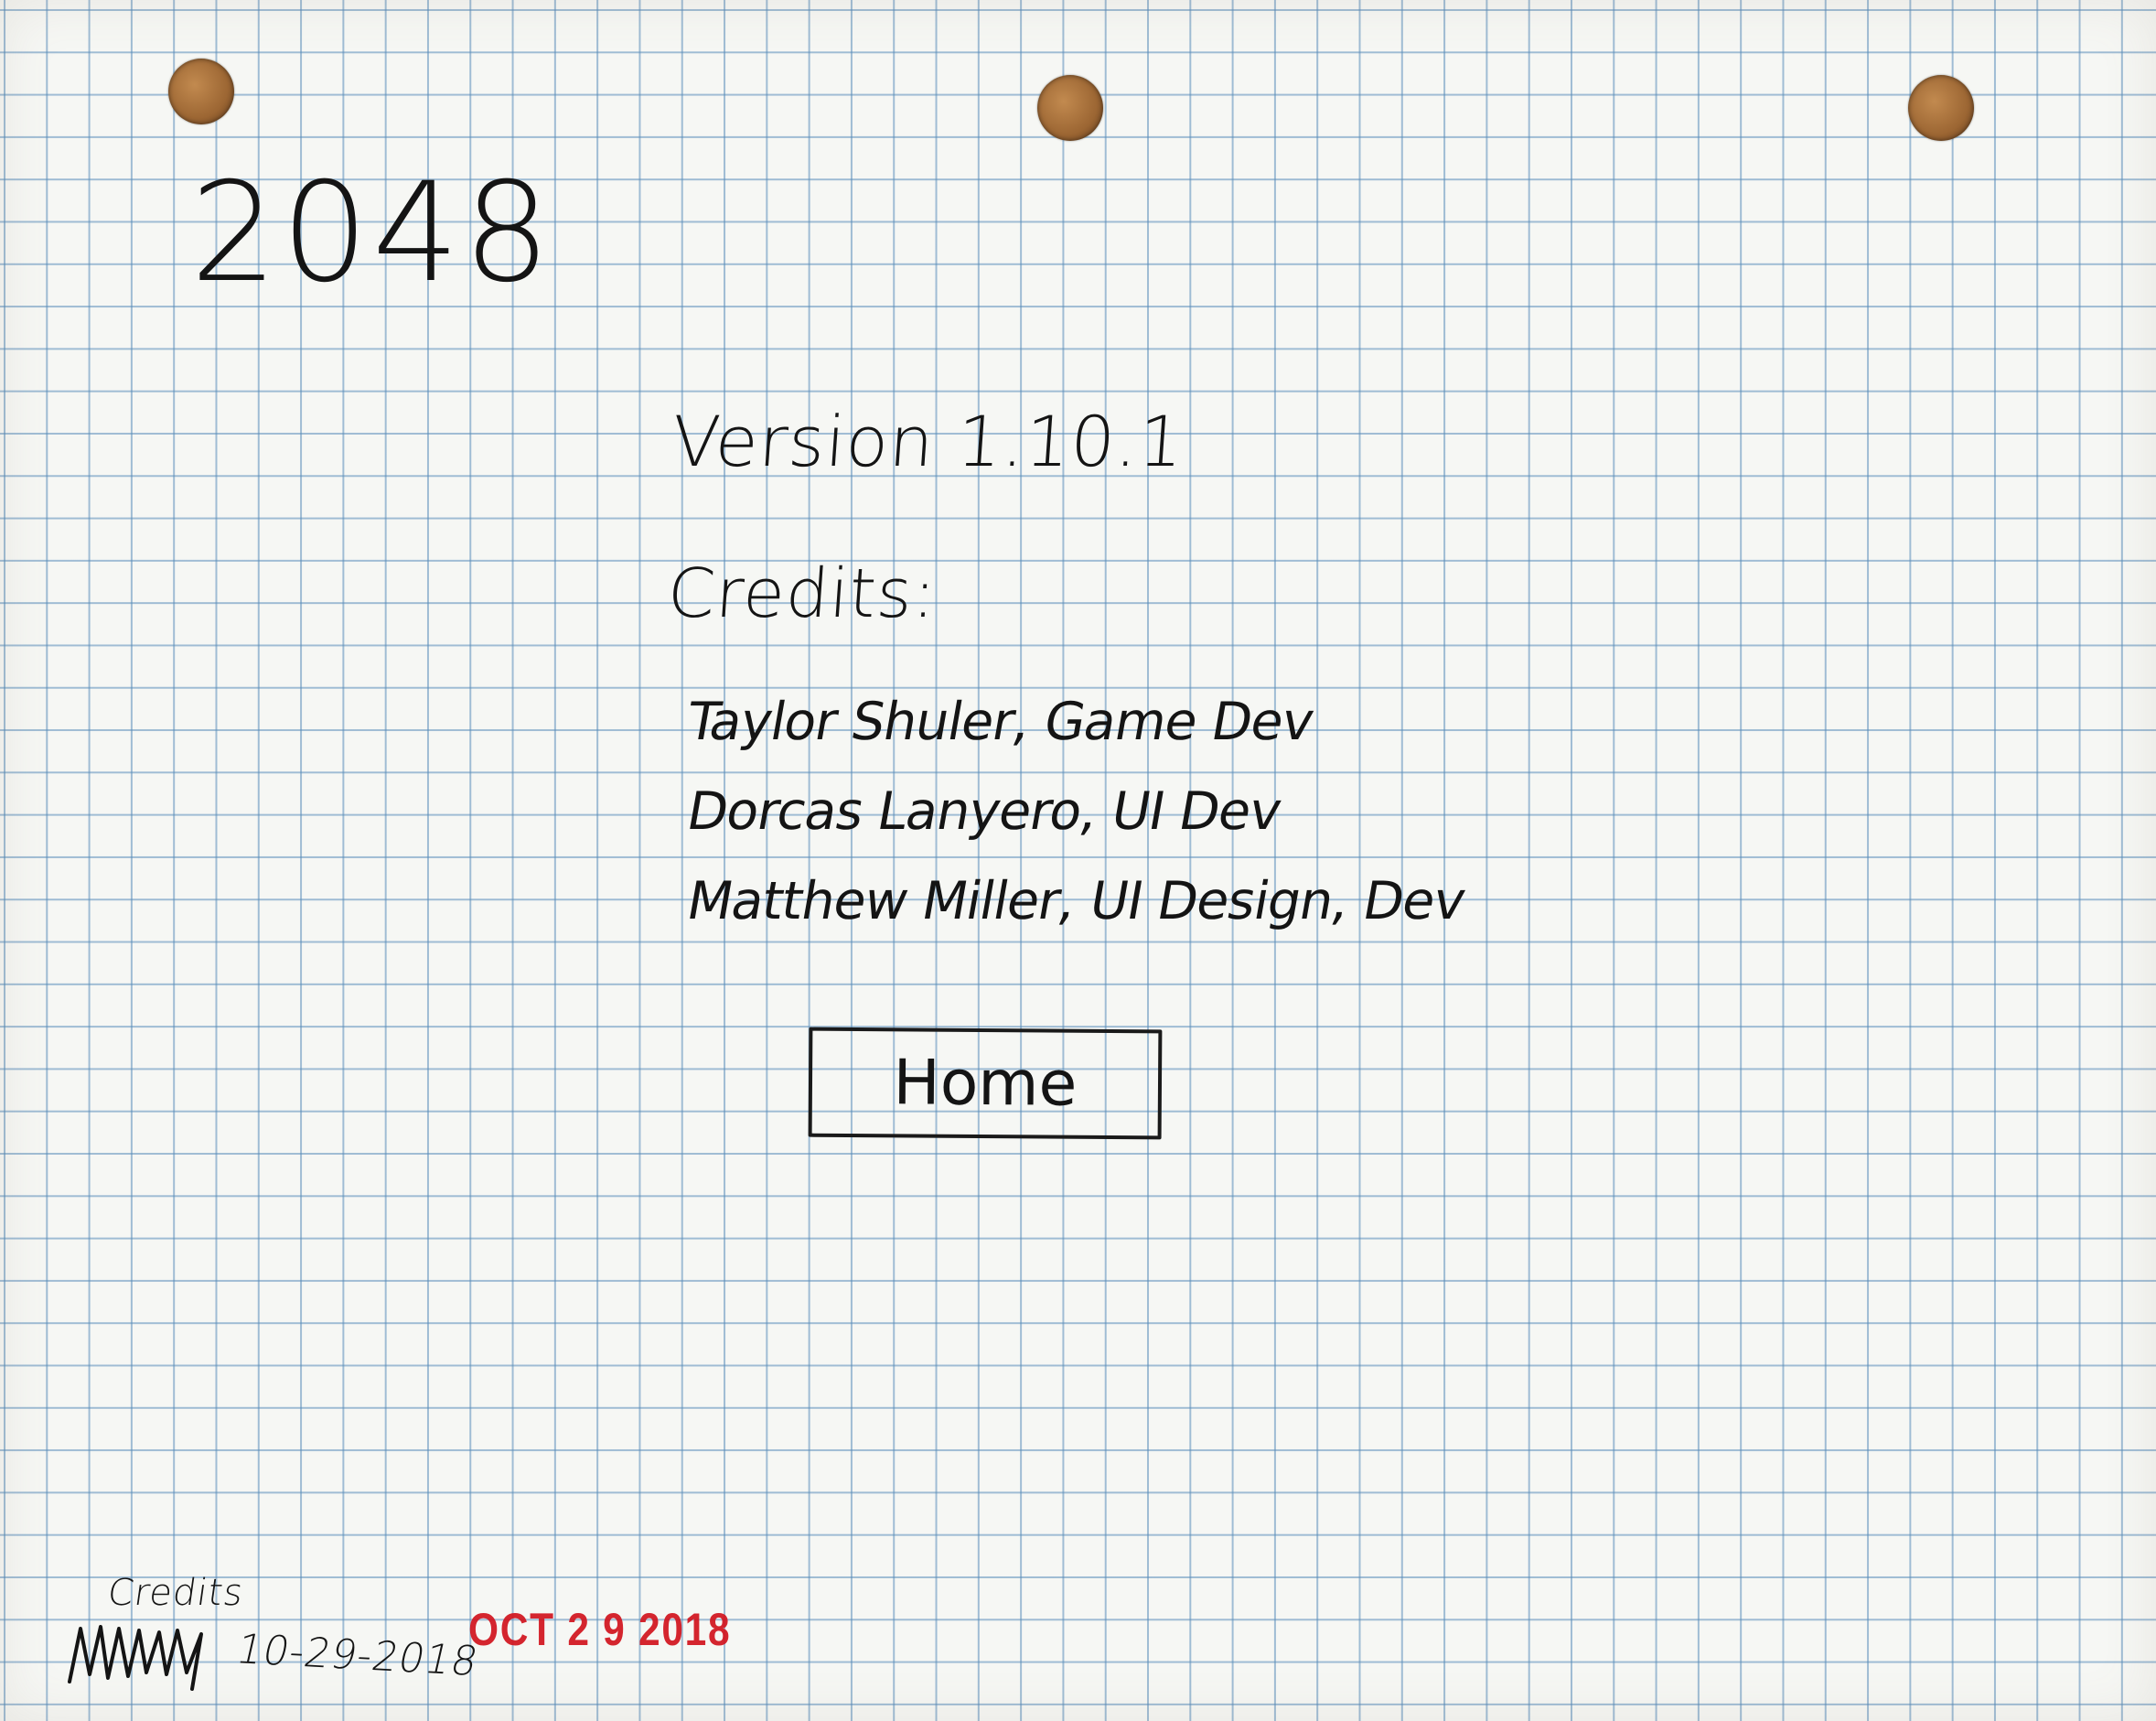 This screenshot has height=1721, width=2156. What do you see at coordinates (600, 1629) in the screenshot?
I see `received-date-stamp: OCT 2 9 2018` at bounding box center [600, 1629].